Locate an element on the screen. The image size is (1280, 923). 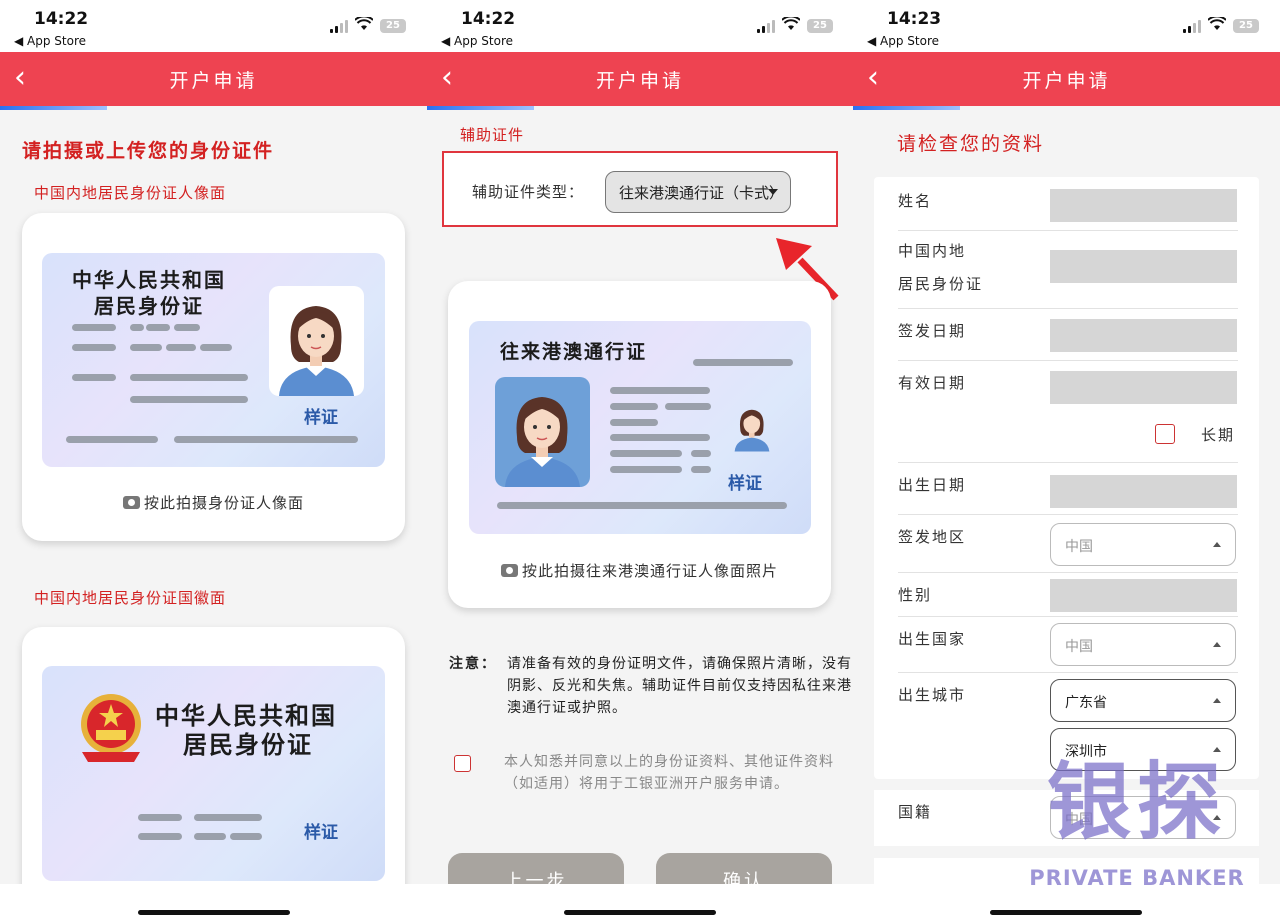
caret-down-icon is located at coordinates (773, 192).